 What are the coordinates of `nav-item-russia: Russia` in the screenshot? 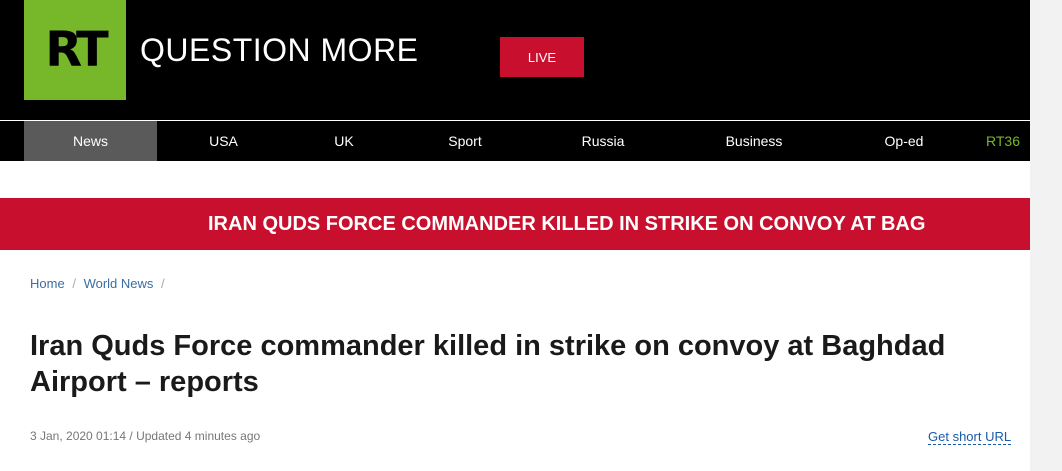 It's located at (603, 141).